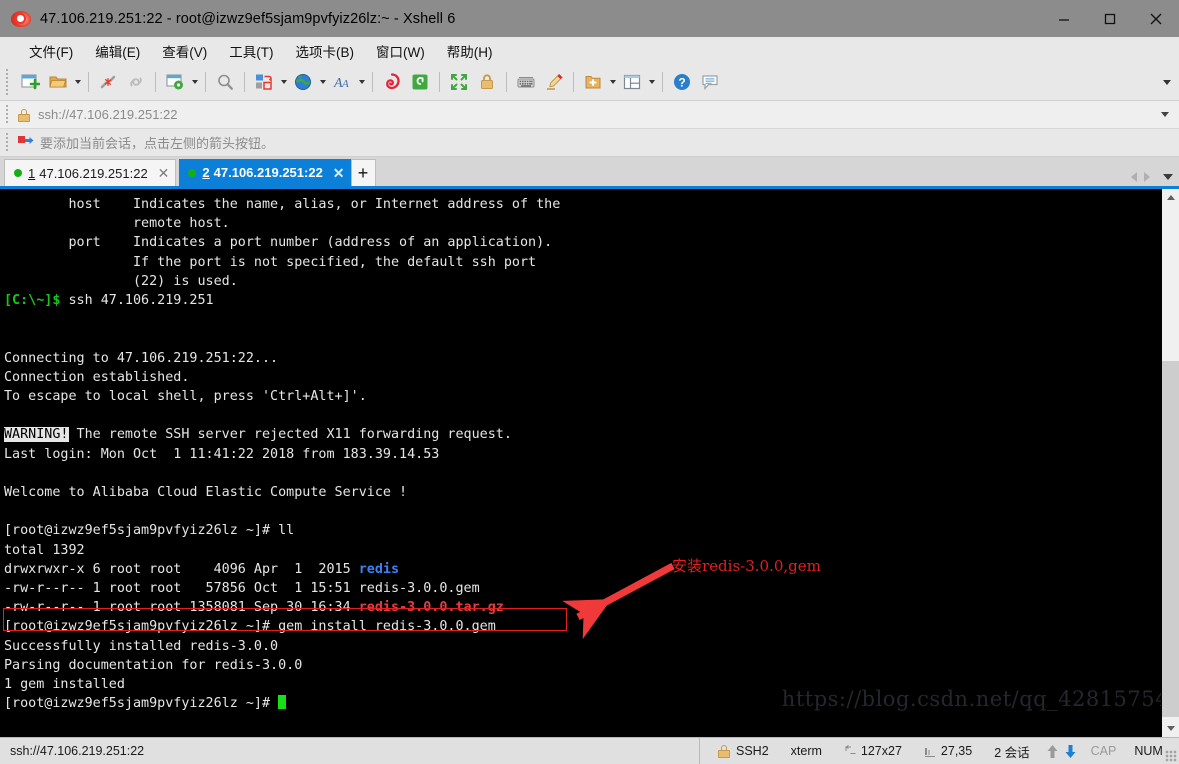 This screenshot has width=1179, height=764. I want to click on menu-edit: 编辑(E), so click(117, 51).